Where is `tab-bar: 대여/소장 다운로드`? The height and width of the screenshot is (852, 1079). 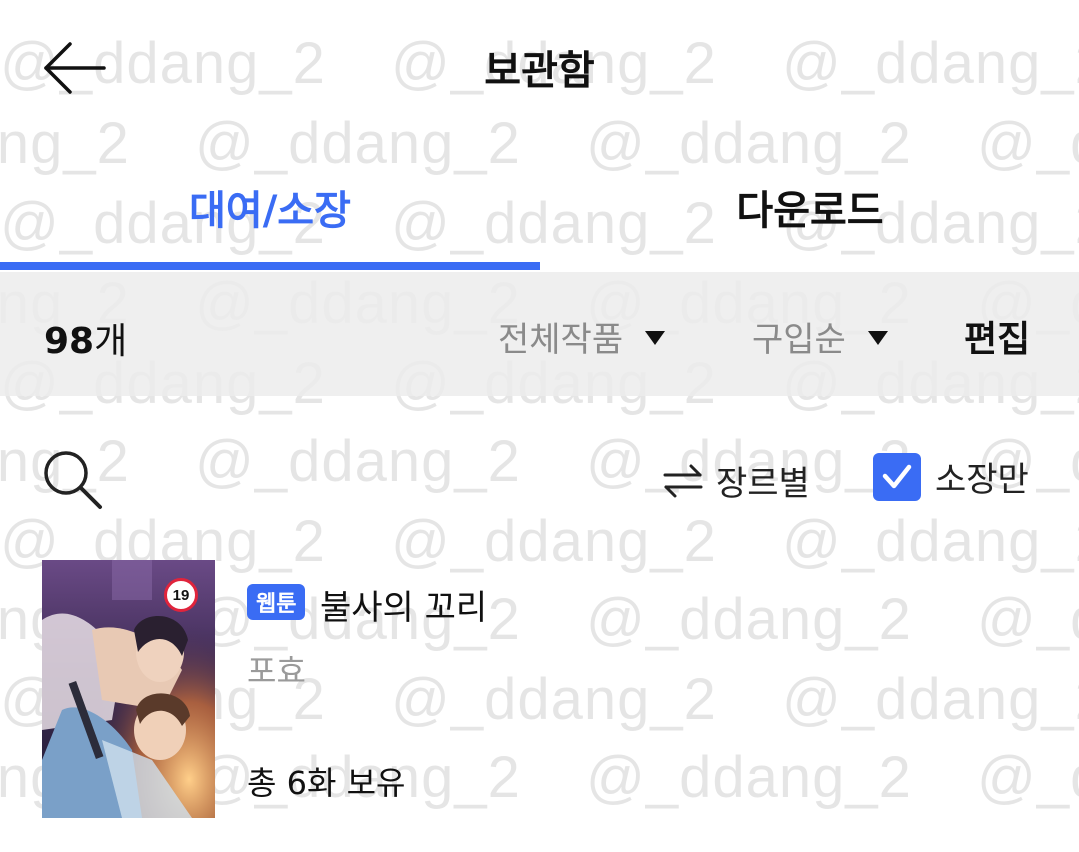 tab-bar: 대여/소장 다운로드 is located at coordinates (539, 216).